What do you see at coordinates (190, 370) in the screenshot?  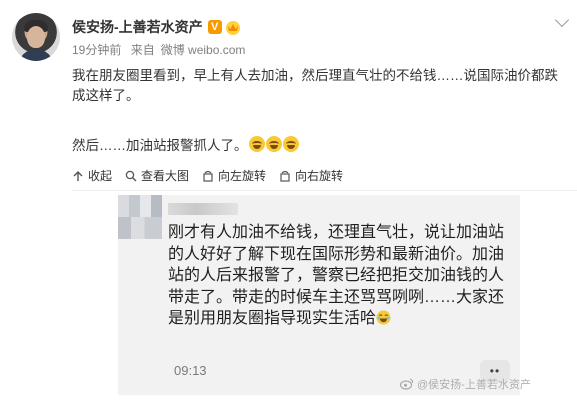 I see `moments-time: 09:13` at bounding box center [190, 370].